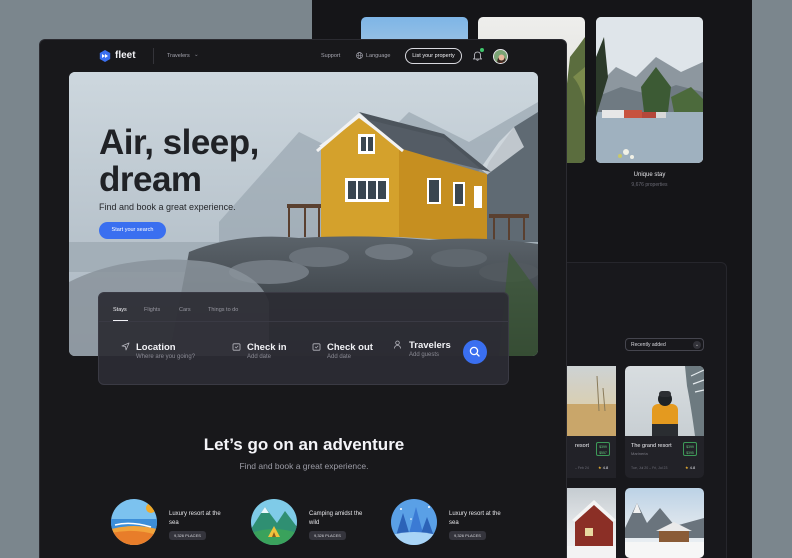  What do you see at coordinates (603, 449) in the screenshot?
I see `price-badge: $399 $557` at bounding box center [603, 449].